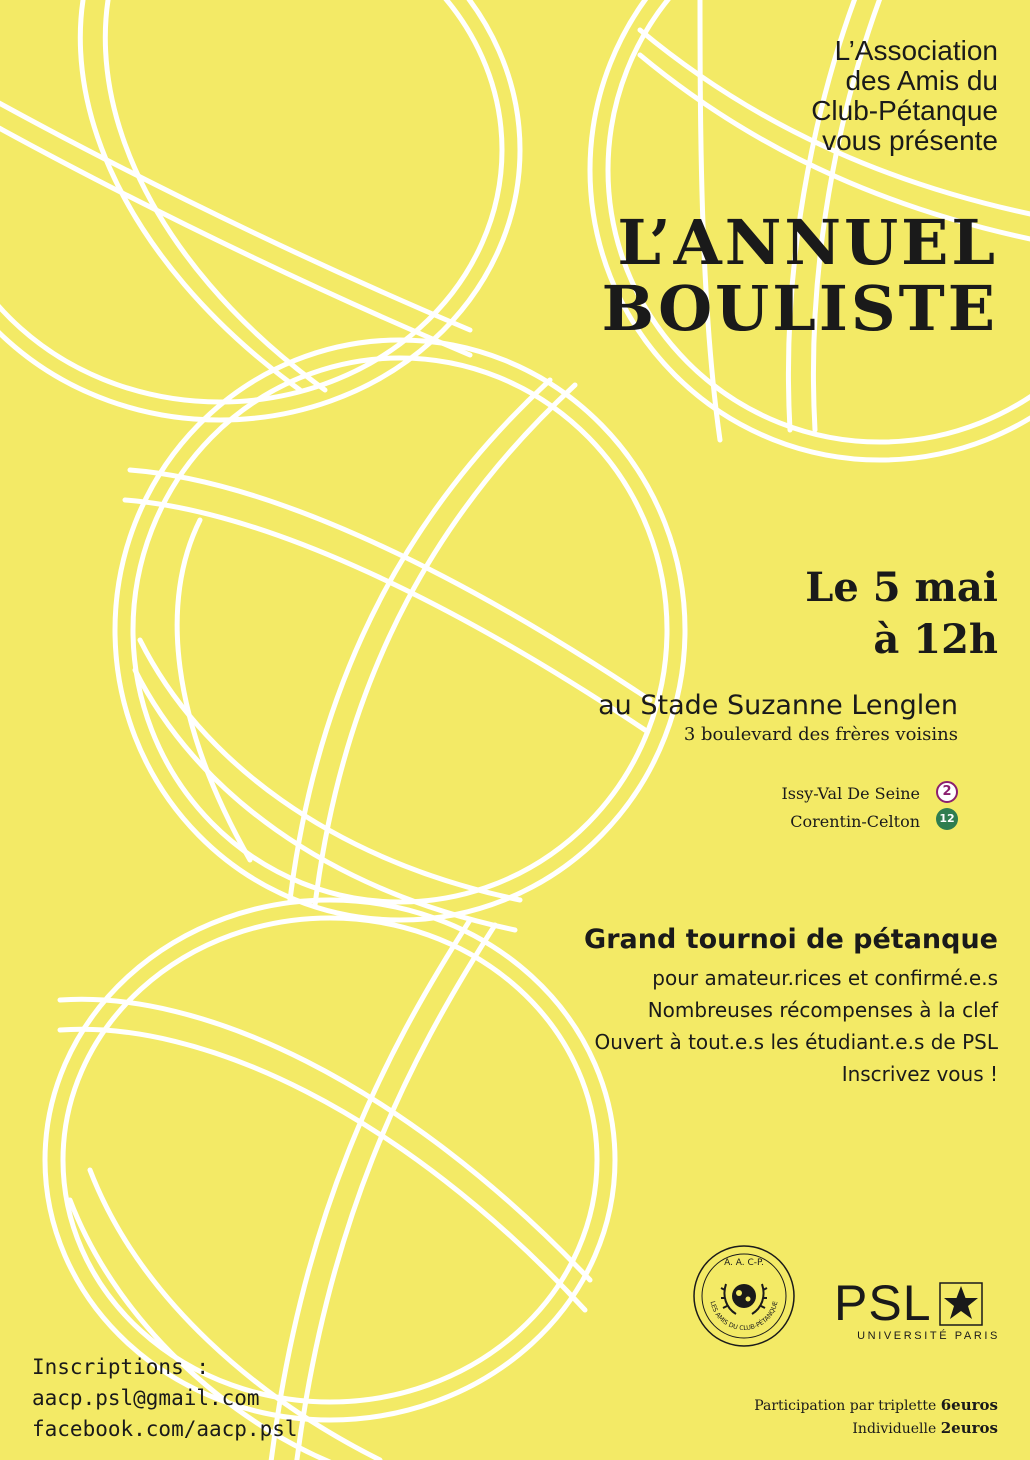 The height and width of the screenshot is (1460, 1030). I want to click on event-datetime: Le 5 mai à 12h, so click(901, 614).